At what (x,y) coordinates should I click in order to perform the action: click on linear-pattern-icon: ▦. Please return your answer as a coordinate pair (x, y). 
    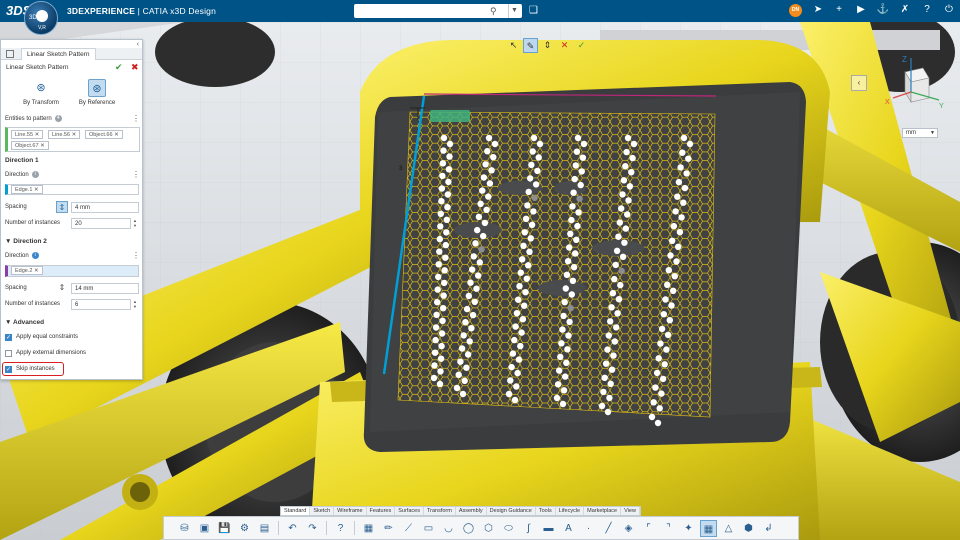
    Looking at the image, I should click on (708, 528).